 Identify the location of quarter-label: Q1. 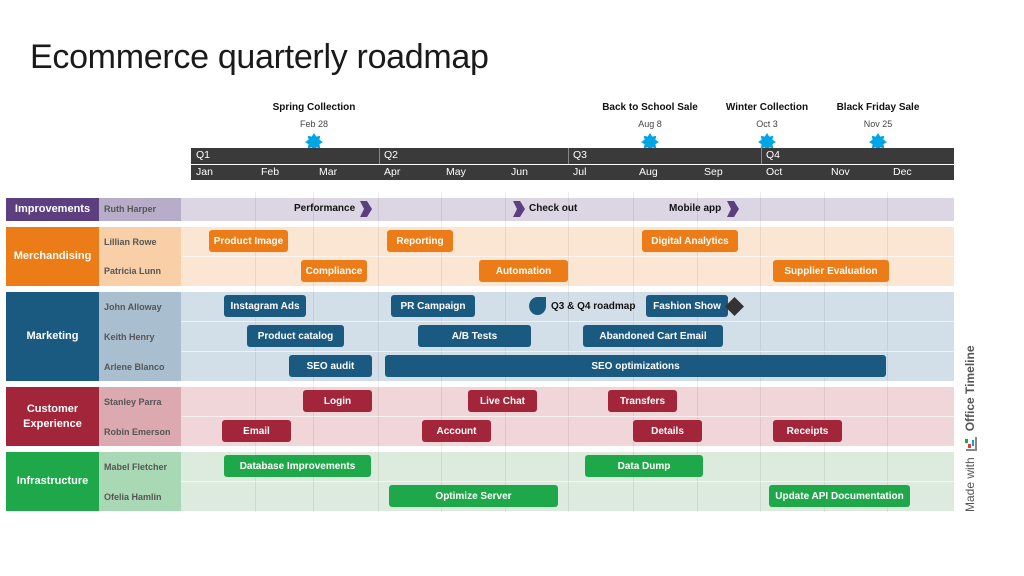
(203, 155).